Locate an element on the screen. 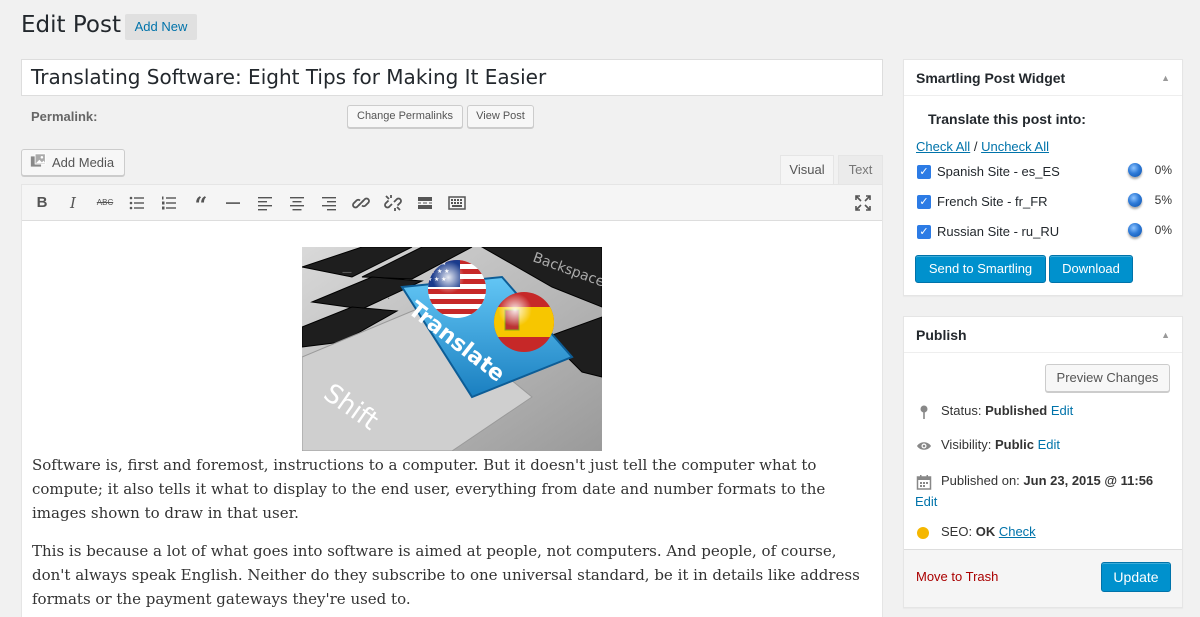 This screenshot has width=1200, height=617. read-more-icon is located at coordinates (425, 203).